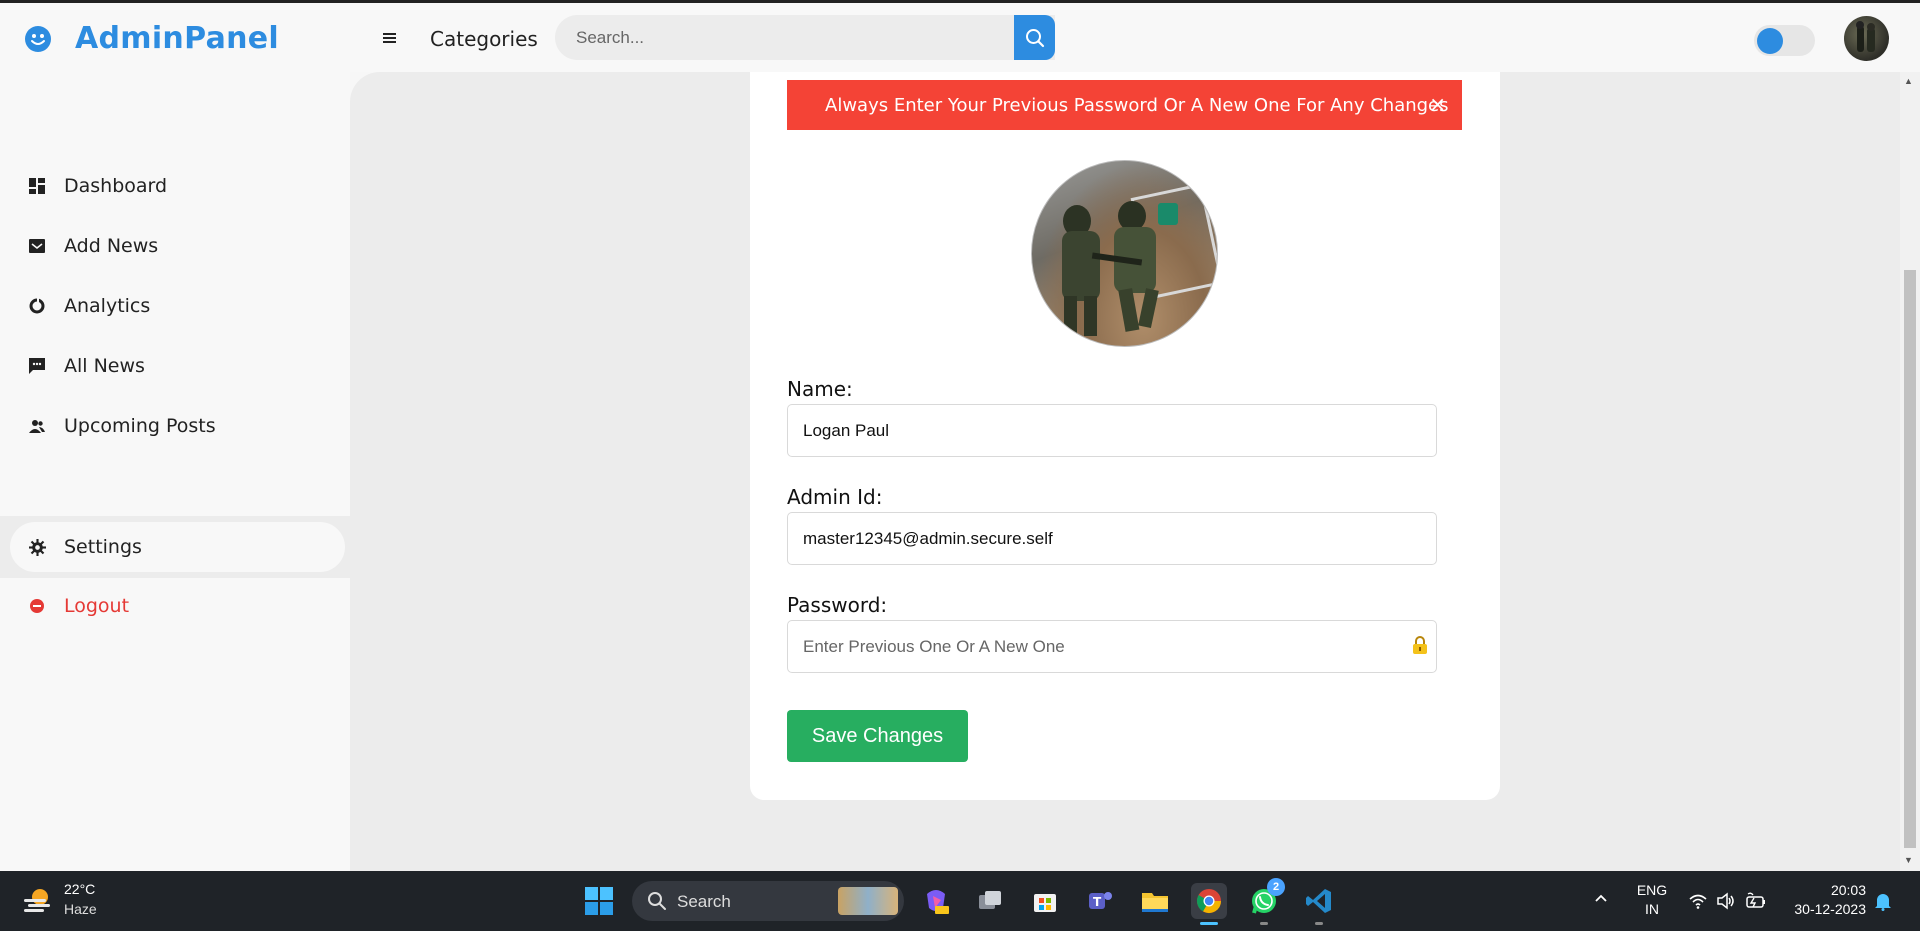  What do you see at coordinates (170, 366) in the screenshot?
I see `sidebar-item-all-news: All News` at bounding box center [170, 366].